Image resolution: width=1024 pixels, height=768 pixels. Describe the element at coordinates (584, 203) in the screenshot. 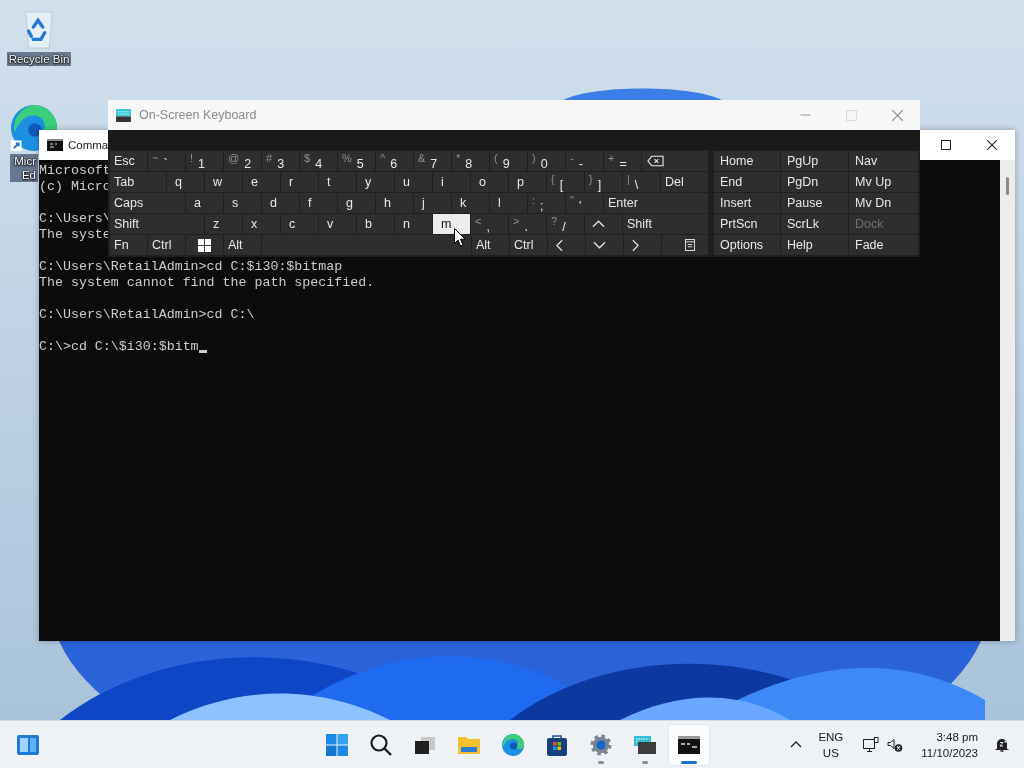

I see `keyboard-key: " '` at that location.